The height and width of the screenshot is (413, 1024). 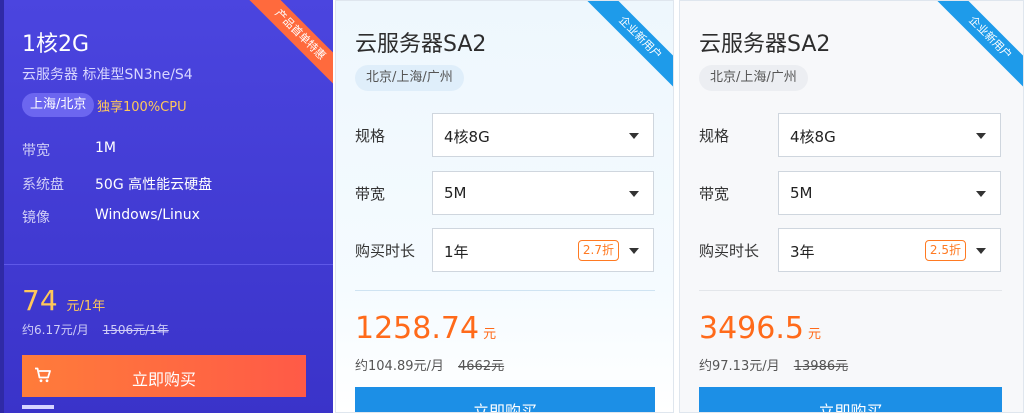 I want to click on price: 1258.74 元, so click(x=425, y=328).